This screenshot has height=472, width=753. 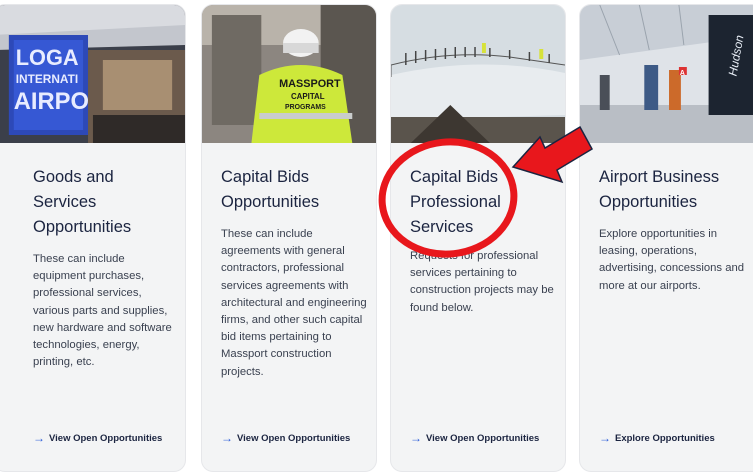 I want to click on card-title: Capital Bids Professional Services, so click(x=482, y=202).